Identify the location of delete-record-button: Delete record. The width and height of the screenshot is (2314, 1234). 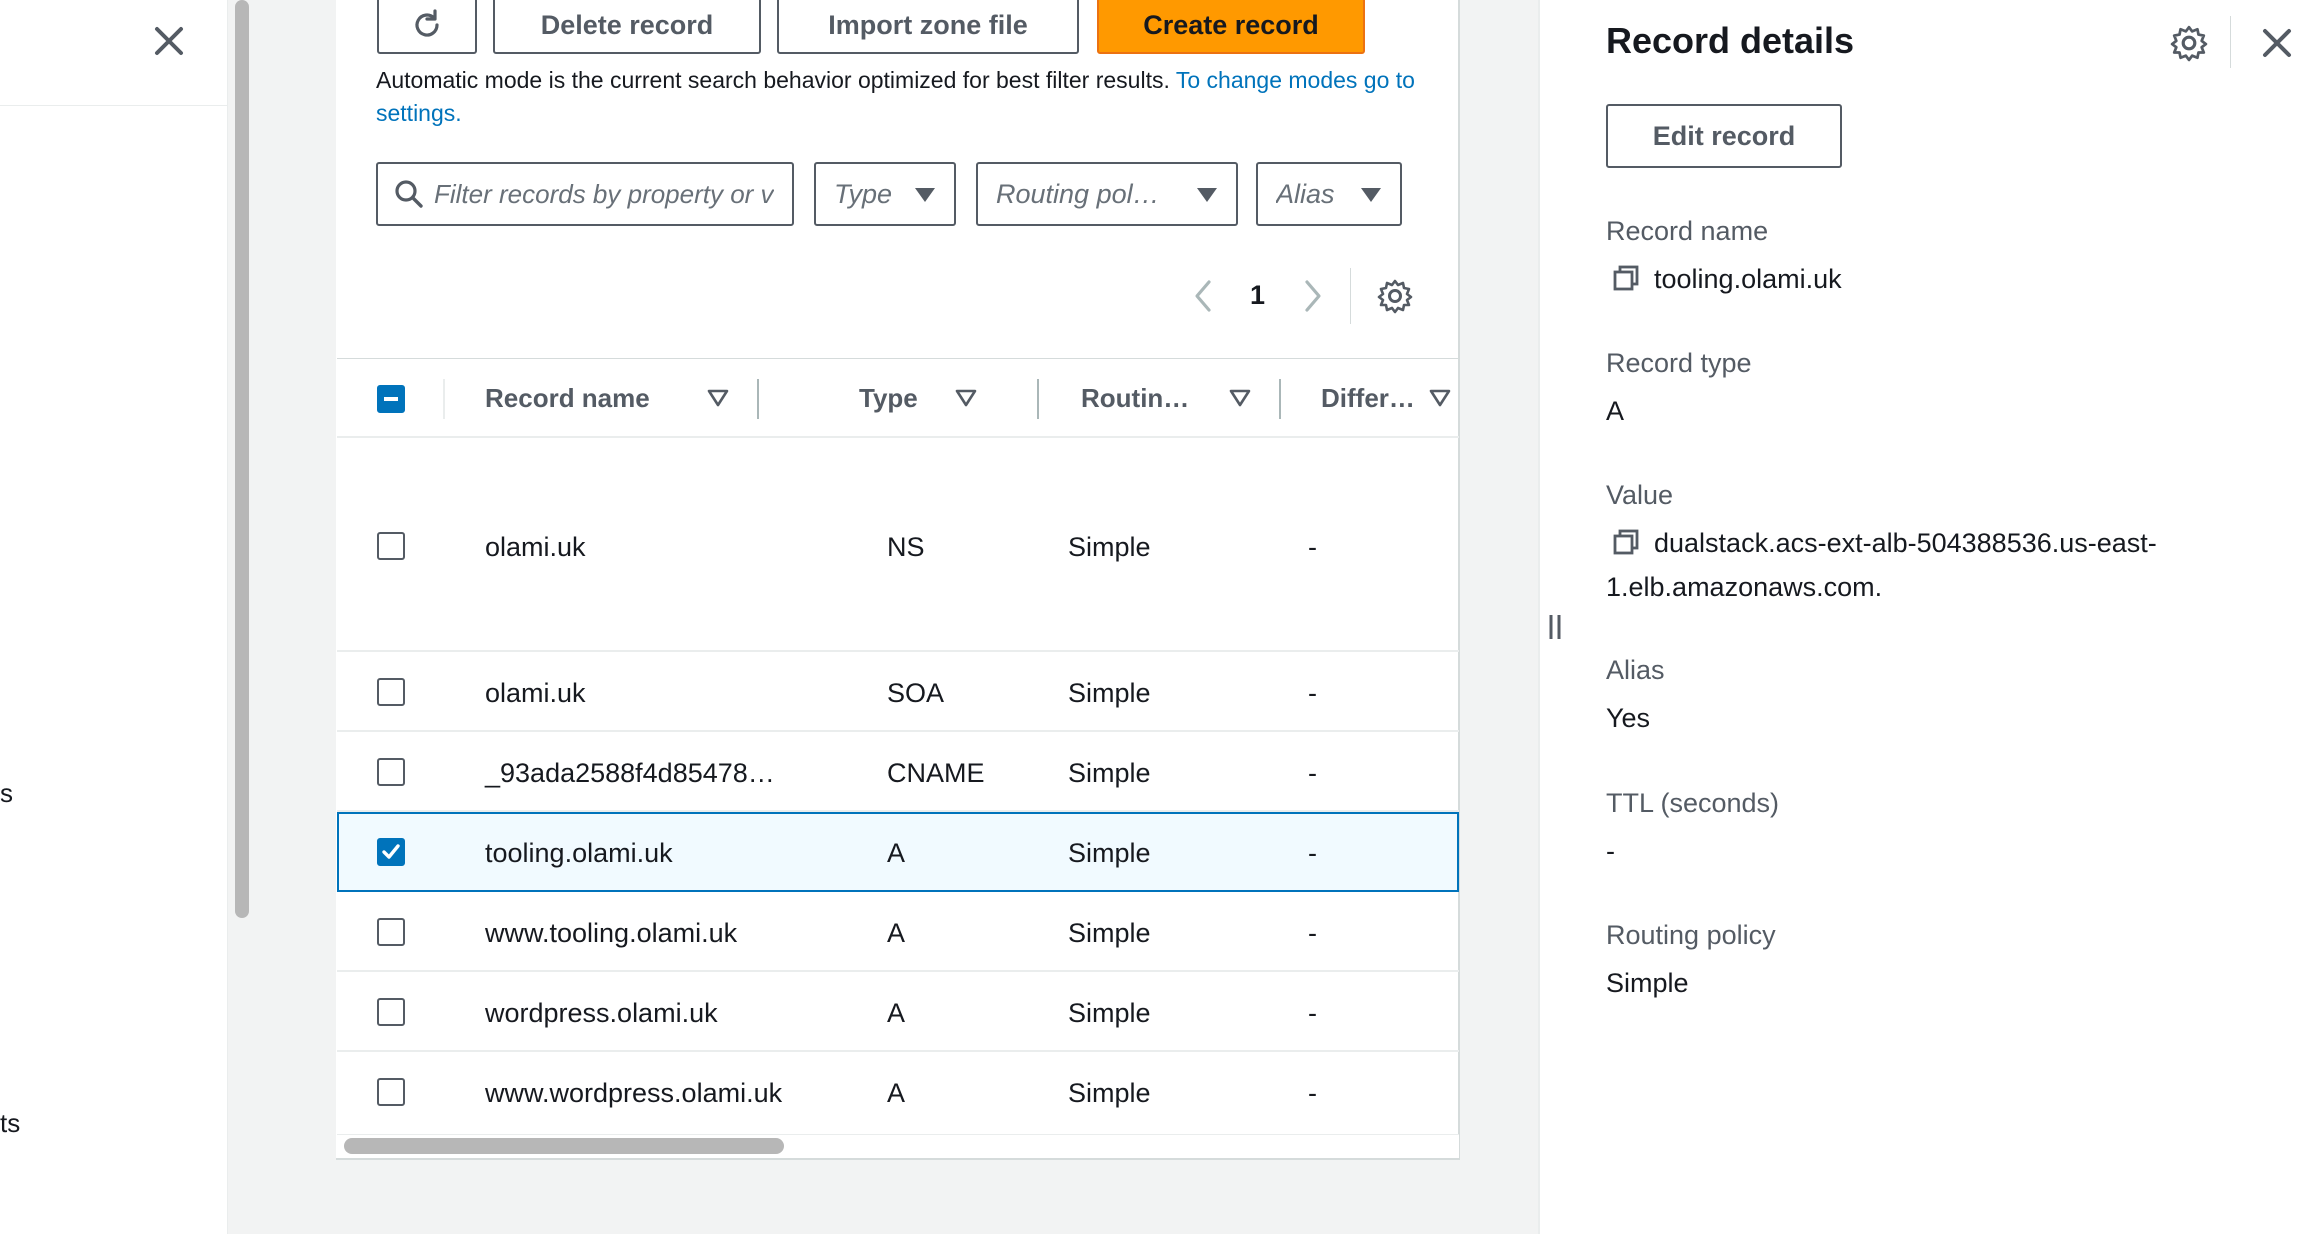
(627, 27).